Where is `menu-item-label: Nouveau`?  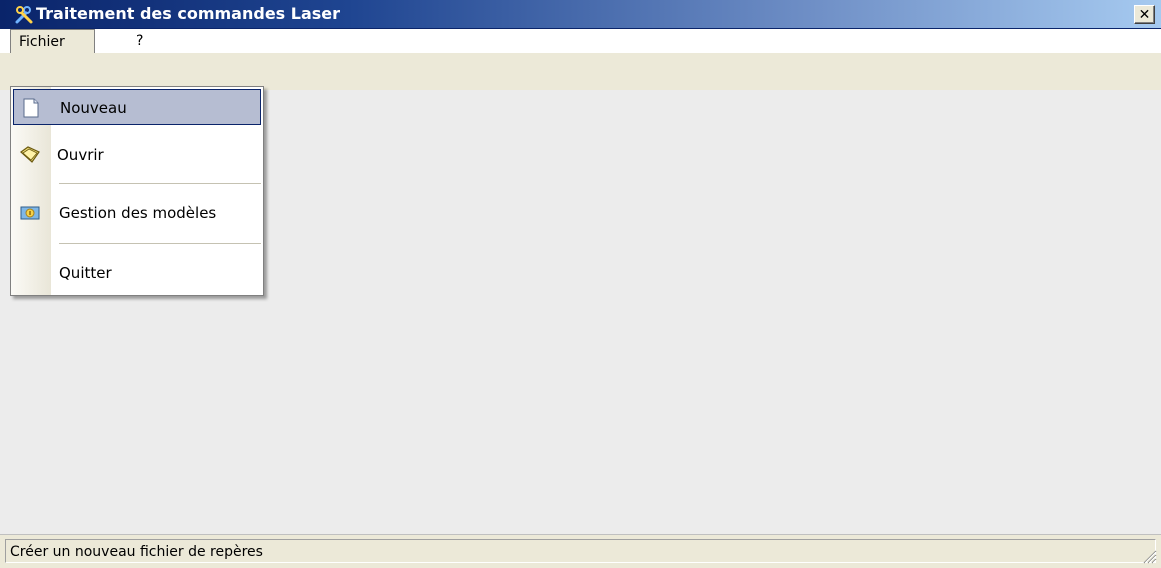 menu-item-label: Nouveau is located at coordinates (93, 108).